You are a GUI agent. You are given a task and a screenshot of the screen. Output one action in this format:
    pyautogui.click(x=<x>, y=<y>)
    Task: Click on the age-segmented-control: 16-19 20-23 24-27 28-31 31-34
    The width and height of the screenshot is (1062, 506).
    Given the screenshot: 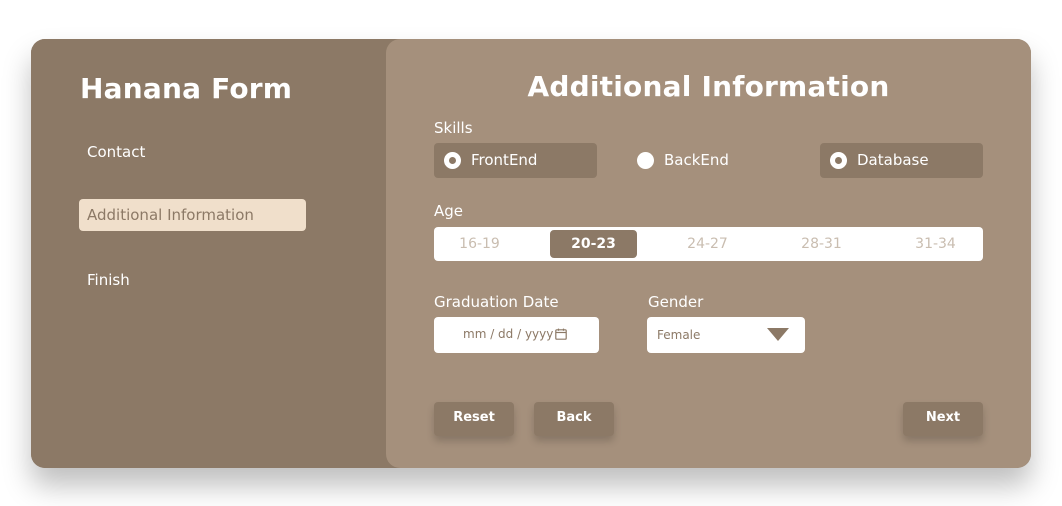 What is the action you would take?
    pyautogui.click(x=708, y=244)
    